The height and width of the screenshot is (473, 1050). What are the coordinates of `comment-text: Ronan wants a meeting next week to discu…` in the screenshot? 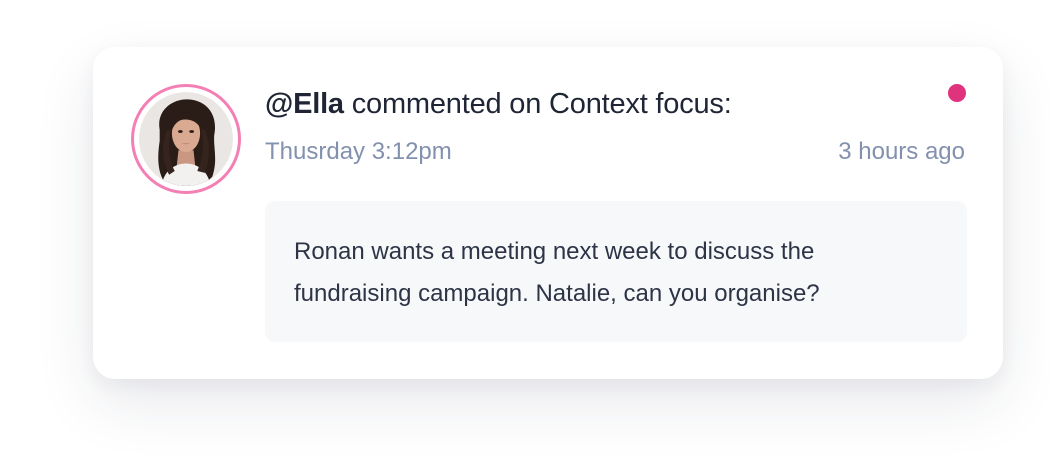 It's located at (557, 272).